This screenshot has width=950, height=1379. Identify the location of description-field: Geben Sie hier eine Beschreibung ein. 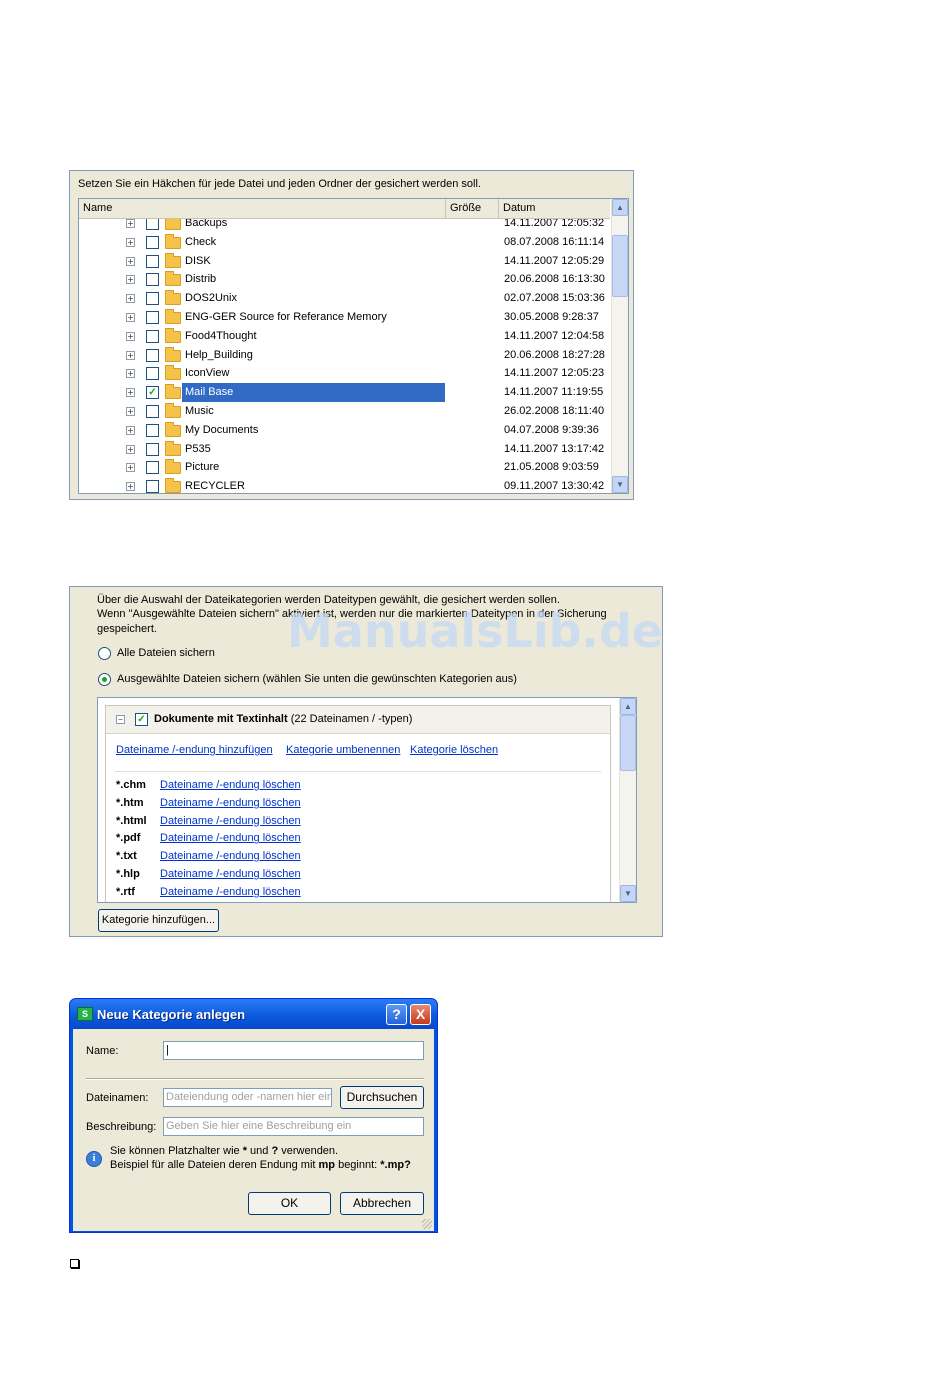
(293, 1126).